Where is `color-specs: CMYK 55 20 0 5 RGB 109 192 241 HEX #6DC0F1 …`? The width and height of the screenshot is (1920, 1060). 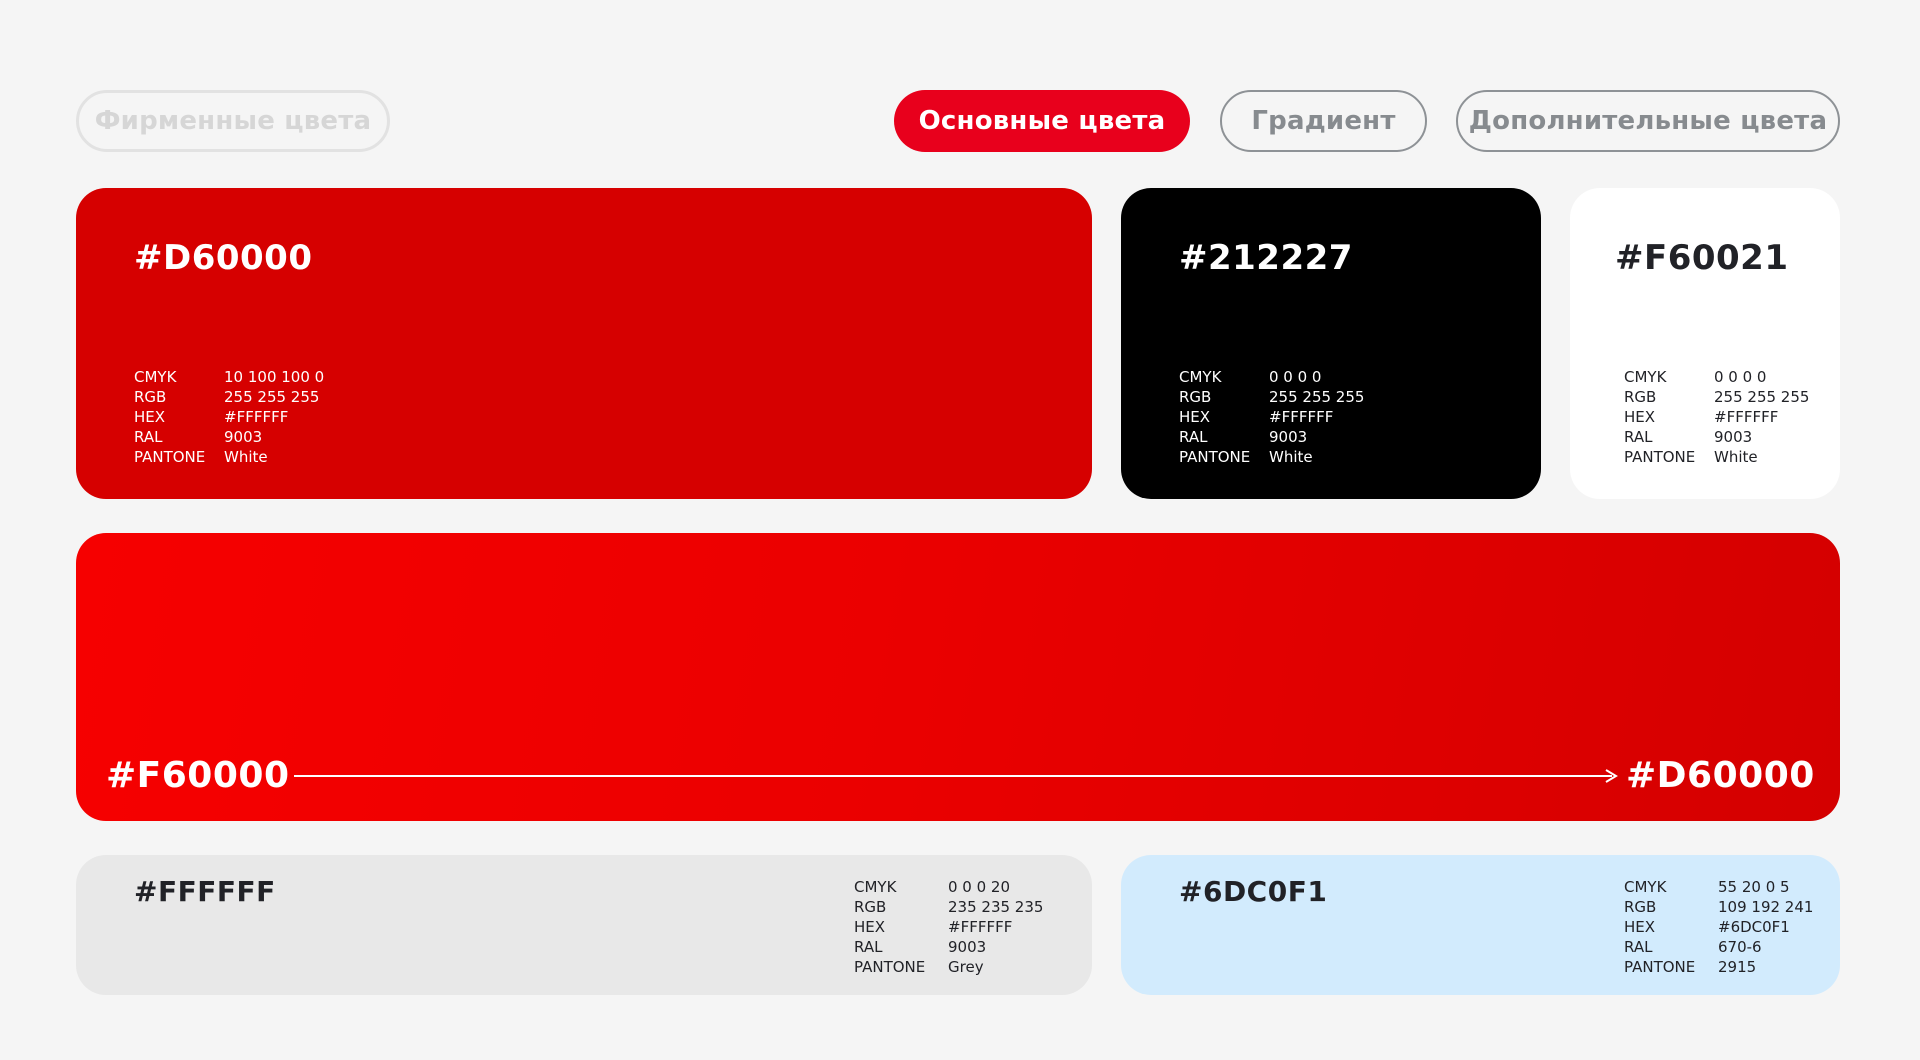
color-specs: CMYK 55 20 0 5 RGB 109 192 241 HEX #6DC0F1 … is located at coordinates (1718, 927).